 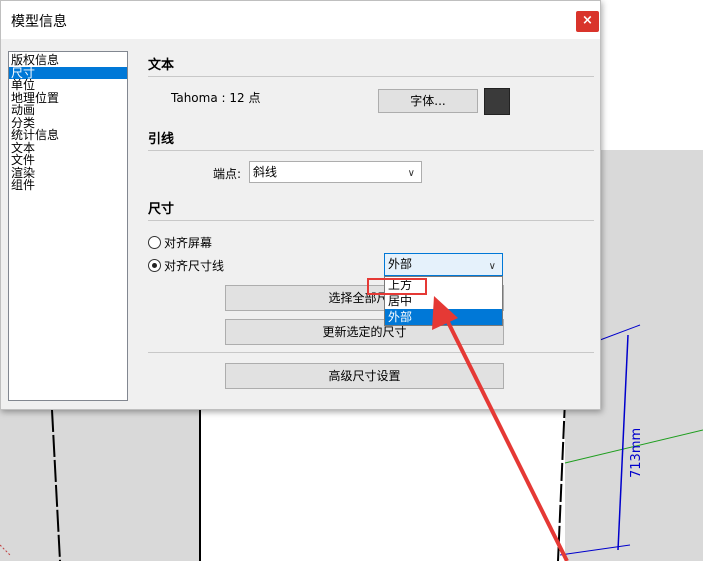 What do you see at coordinates (636, 453) in the screenshot?
I see `dimension-label: 713mm` at bounding box center [636, 453].